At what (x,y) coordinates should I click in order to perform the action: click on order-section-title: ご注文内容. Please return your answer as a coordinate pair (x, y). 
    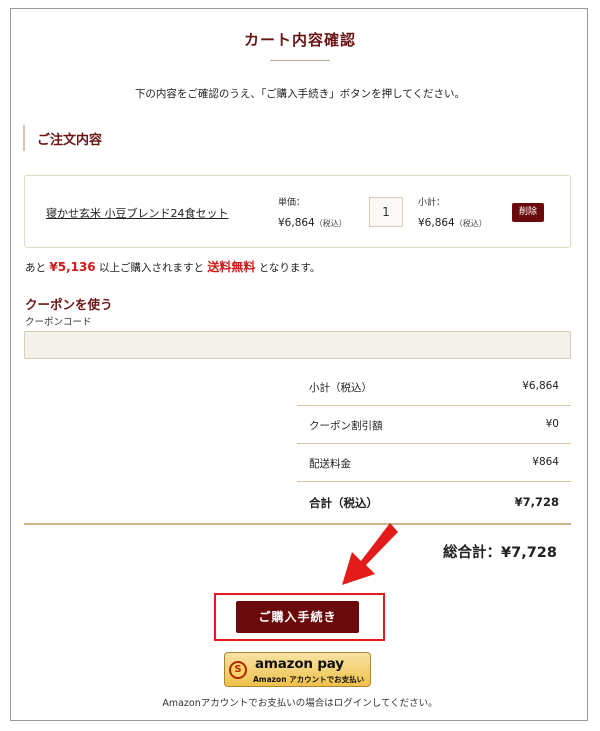
    Looking at the image, I should click on (70, 140).